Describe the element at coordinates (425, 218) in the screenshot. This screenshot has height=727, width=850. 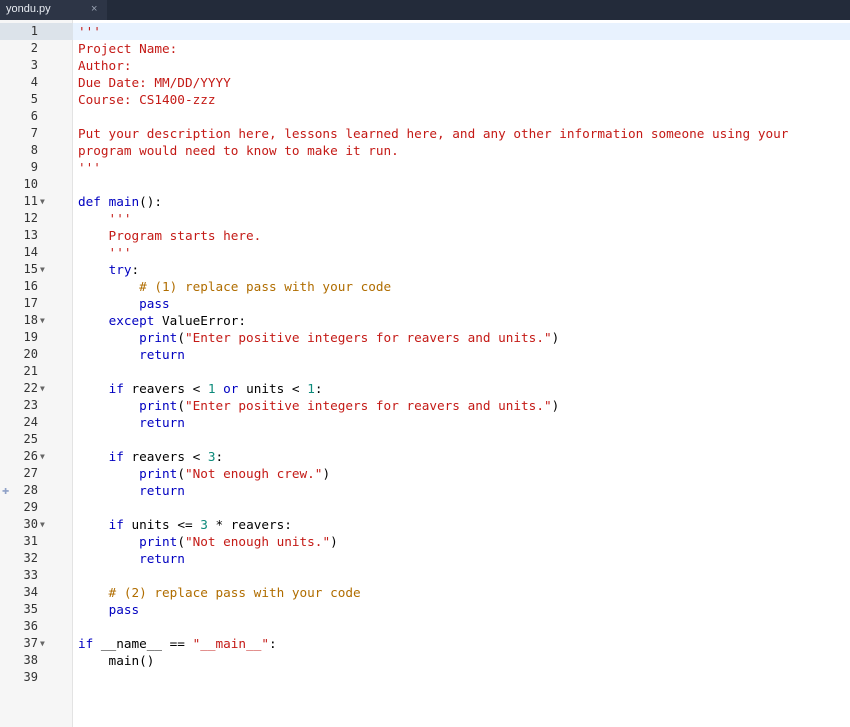
I see `code-line: 12 '''` at that location.